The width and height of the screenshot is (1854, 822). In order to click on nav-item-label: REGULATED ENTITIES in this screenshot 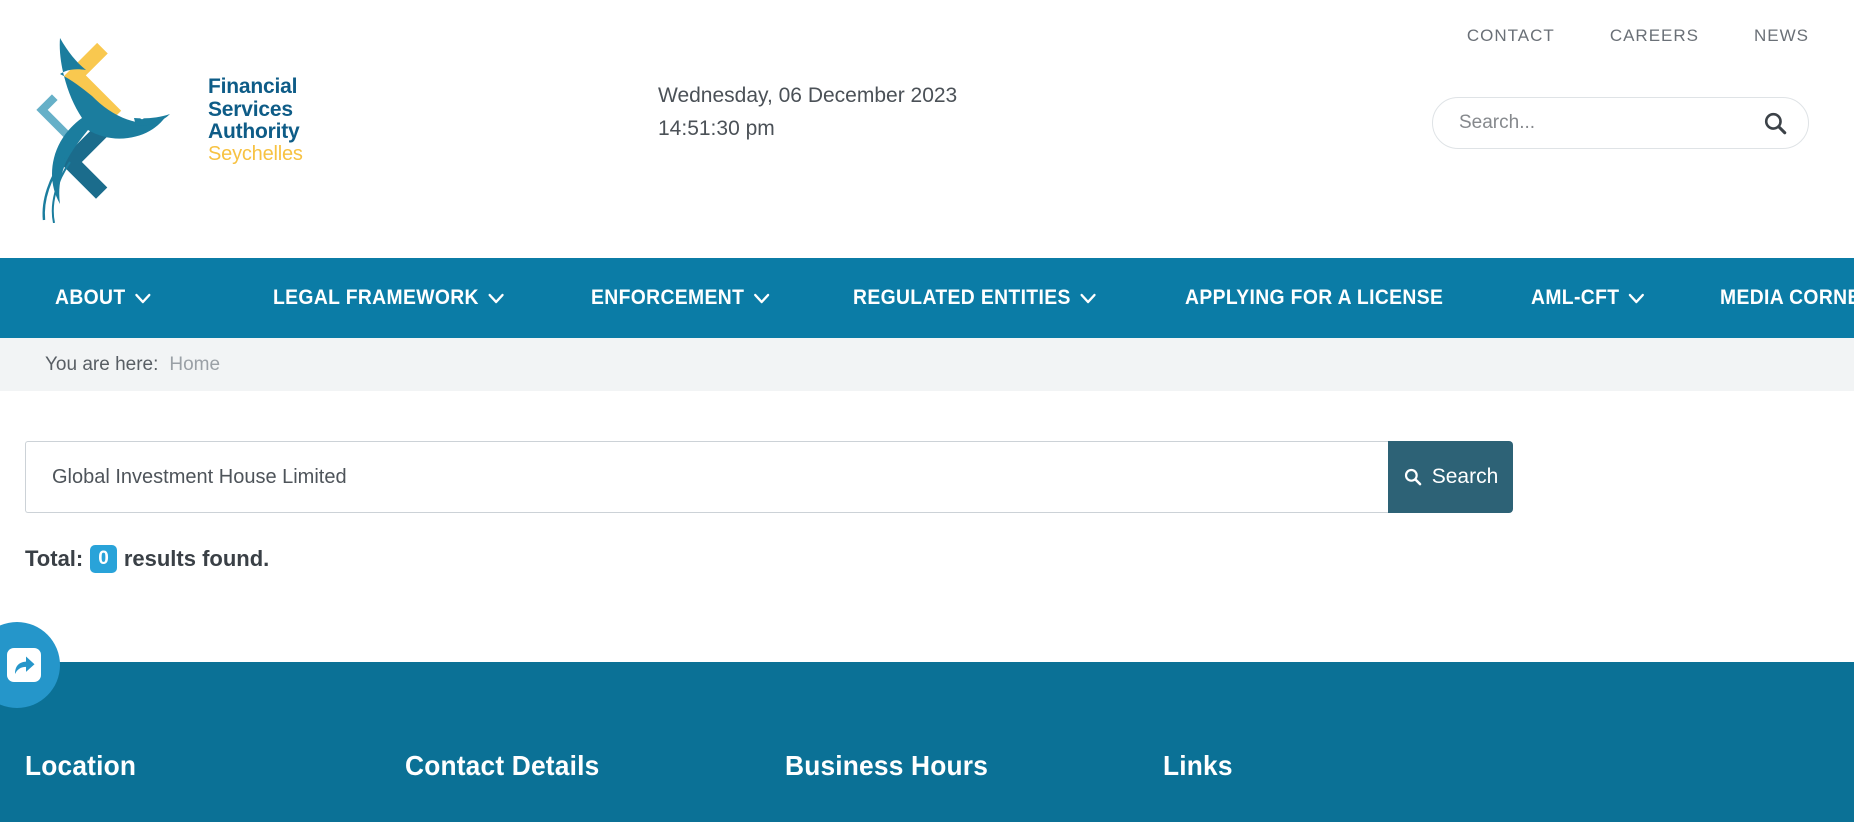, I will do `click(962, 297)`.